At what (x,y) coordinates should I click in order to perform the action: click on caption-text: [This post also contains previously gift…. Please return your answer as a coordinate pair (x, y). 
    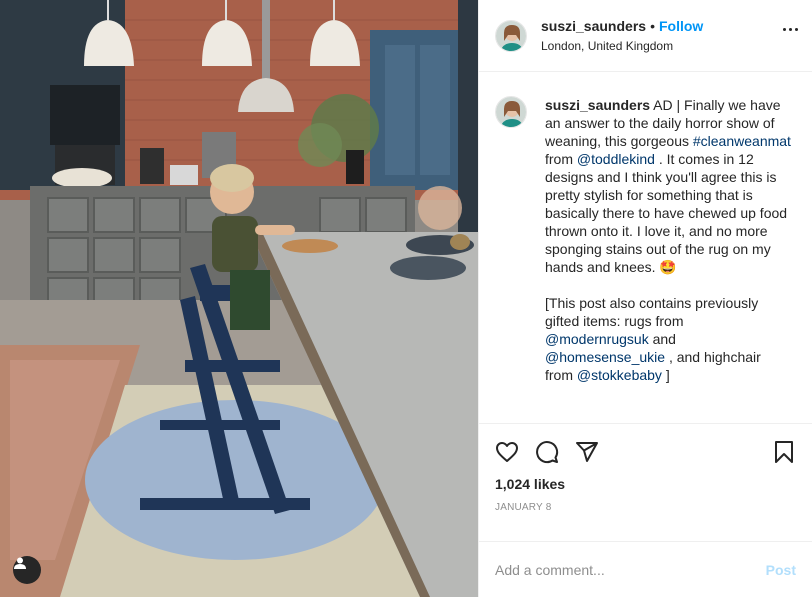
    Looking at the image, I should click on (652, 312).